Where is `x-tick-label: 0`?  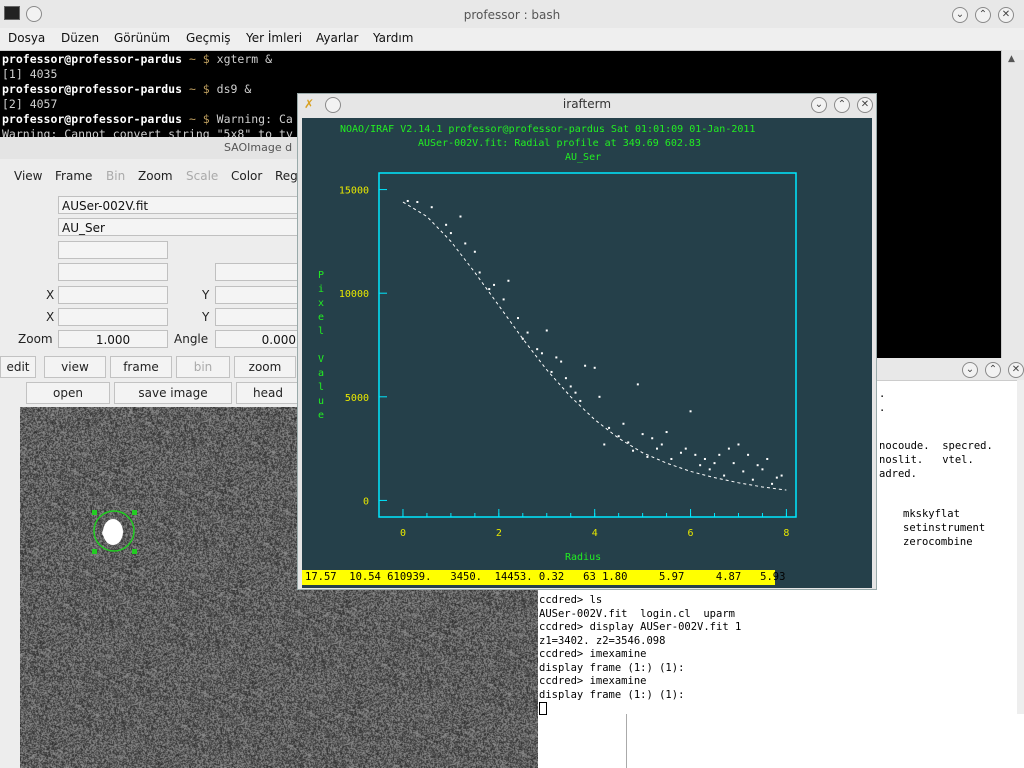 x-tick-label: 0 is located at coordinates (403, 533).